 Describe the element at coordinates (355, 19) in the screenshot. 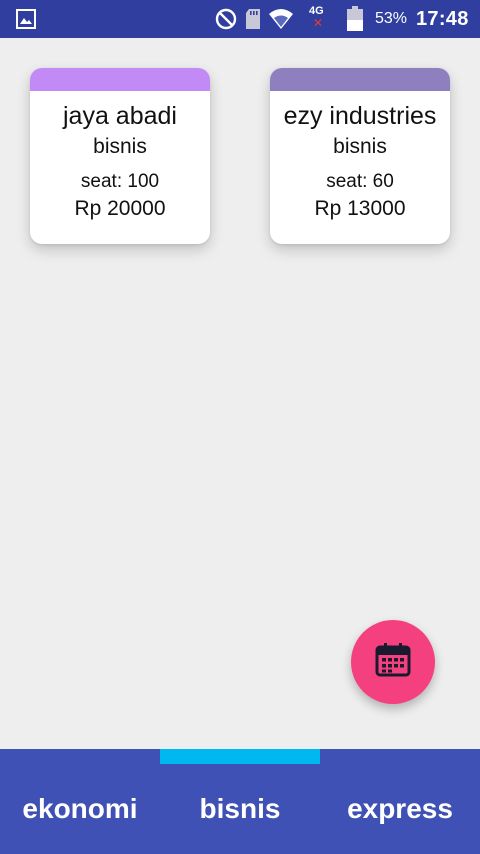

I see `battery-icon` at that location.